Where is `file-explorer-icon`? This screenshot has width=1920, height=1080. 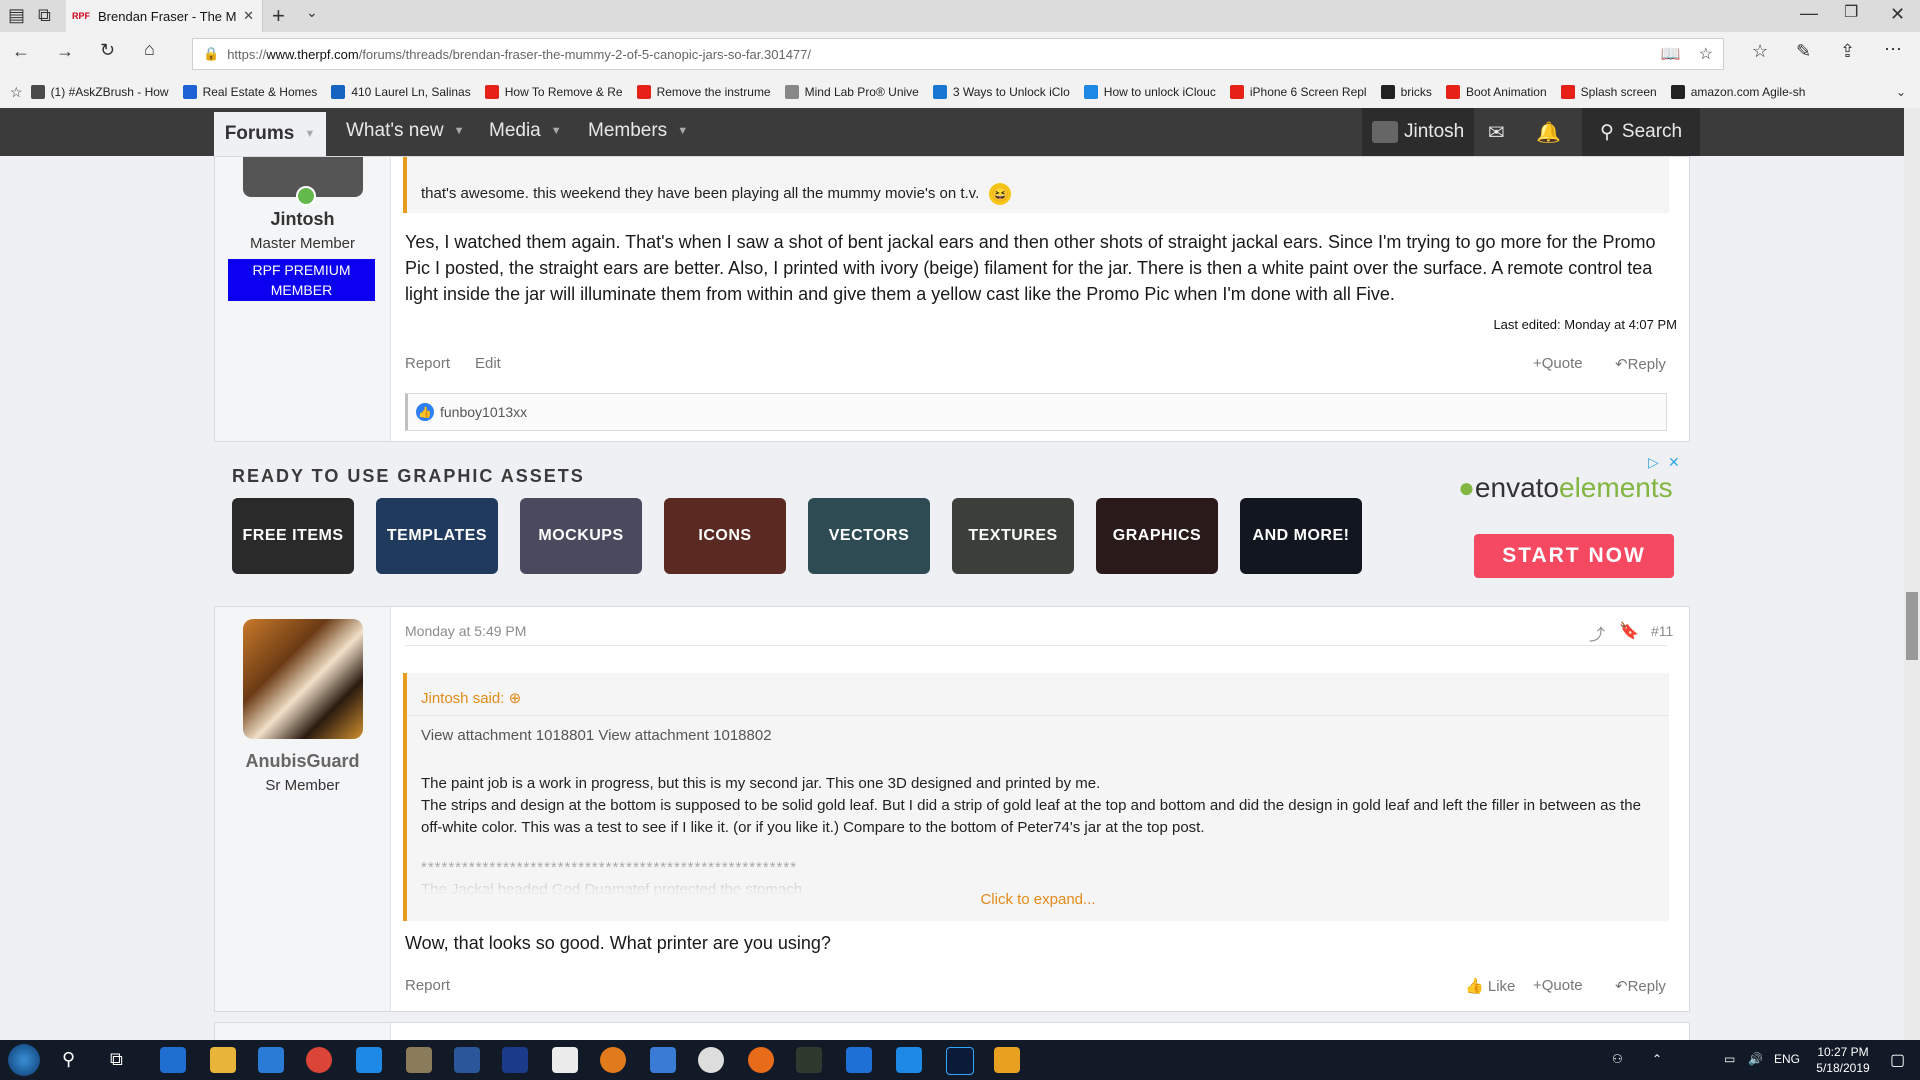
file-explorer-icon is located at coordinates (223, 1060).